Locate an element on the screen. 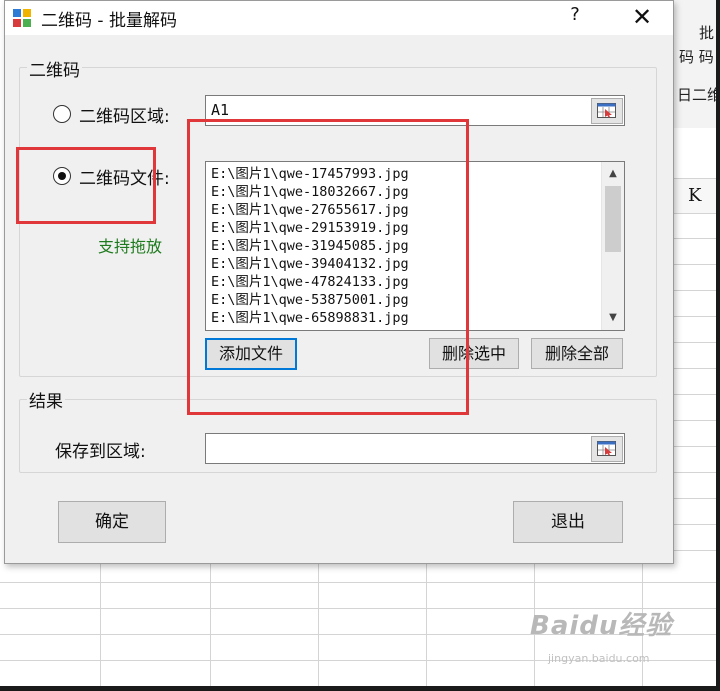 This screenshot has height=691, width=720. region-picker-button is located at coordinates (607, 111).